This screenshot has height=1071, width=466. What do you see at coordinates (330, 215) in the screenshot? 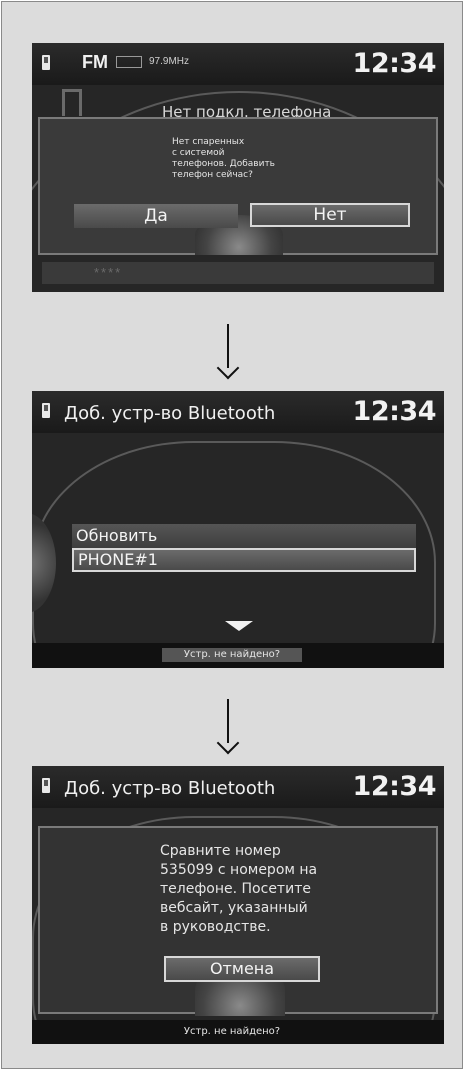
I see `no-button: Нет` at bounding box center [330, 215].